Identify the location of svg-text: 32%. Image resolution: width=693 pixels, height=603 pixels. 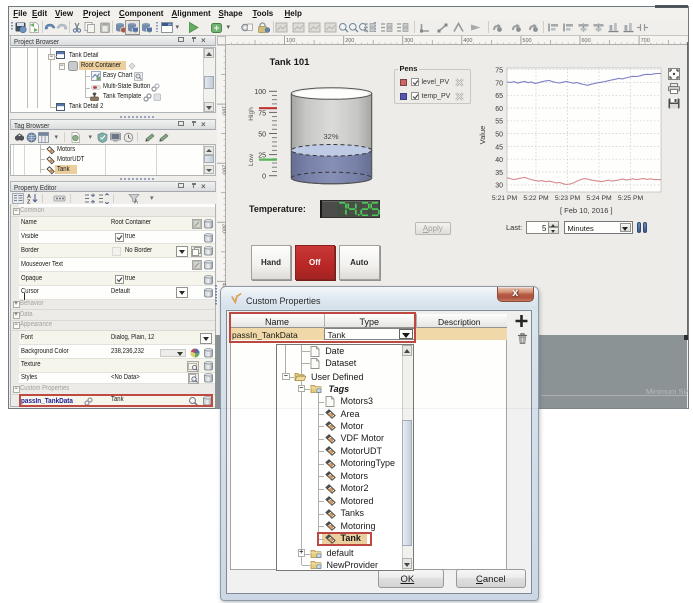
(330, 136).